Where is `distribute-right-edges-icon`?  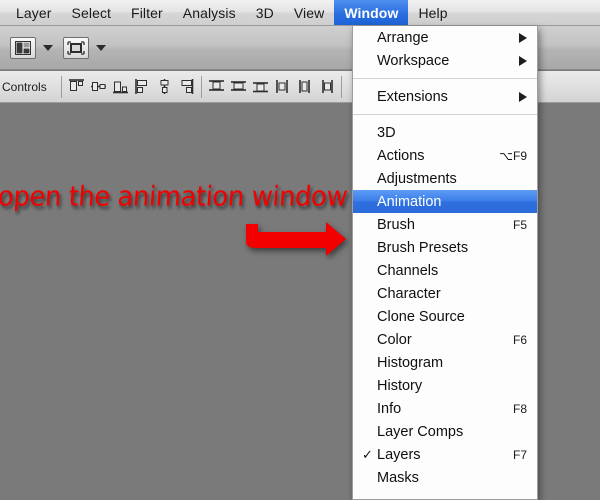 distribute-right-edges-icon is located at coordinates (326, 86).